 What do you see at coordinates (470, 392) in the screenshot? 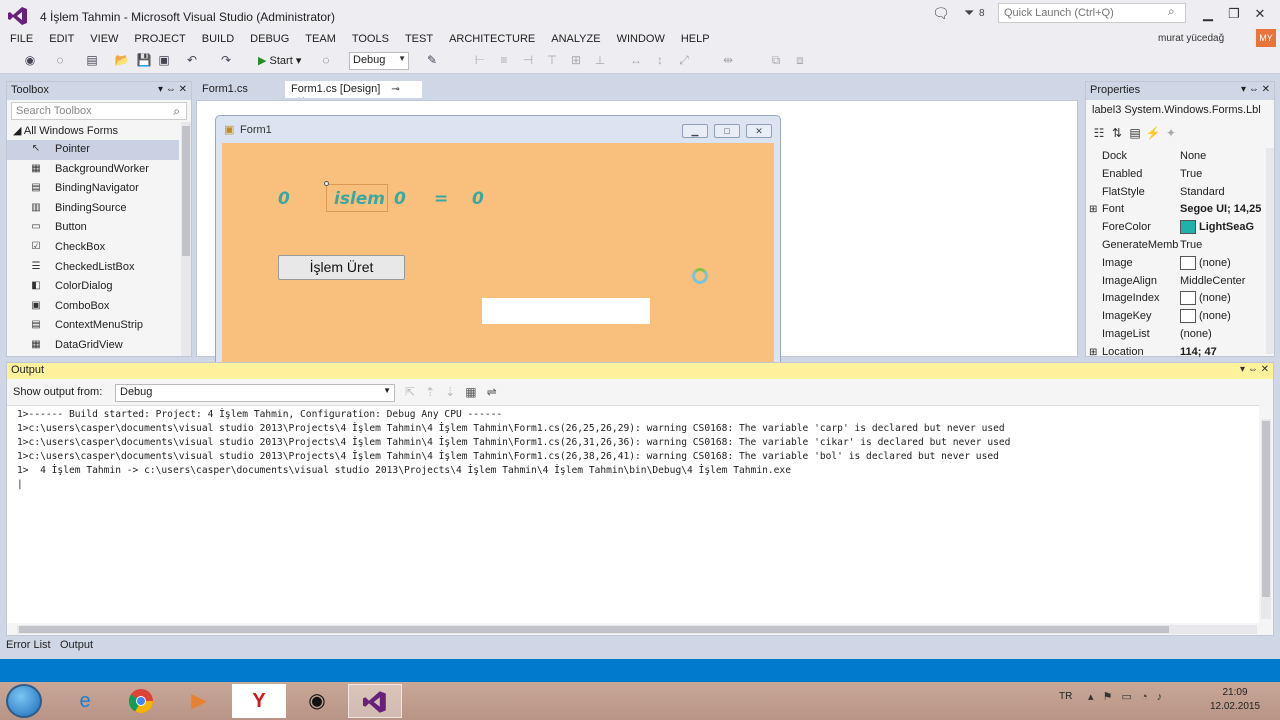
I see `clear-all-icon: ▦` at bounding box center [470, 392].